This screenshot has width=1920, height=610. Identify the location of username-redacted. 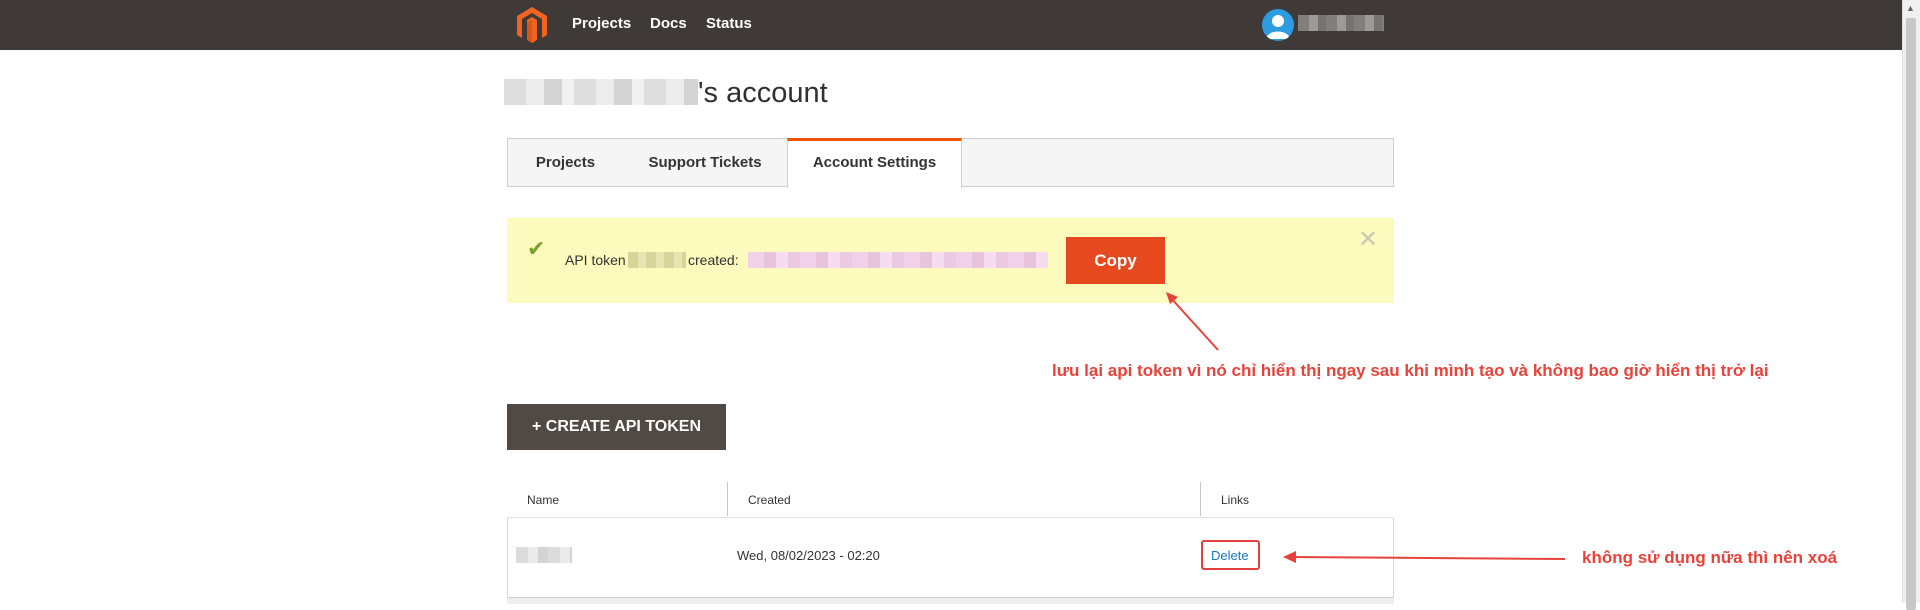
(1341, 23).